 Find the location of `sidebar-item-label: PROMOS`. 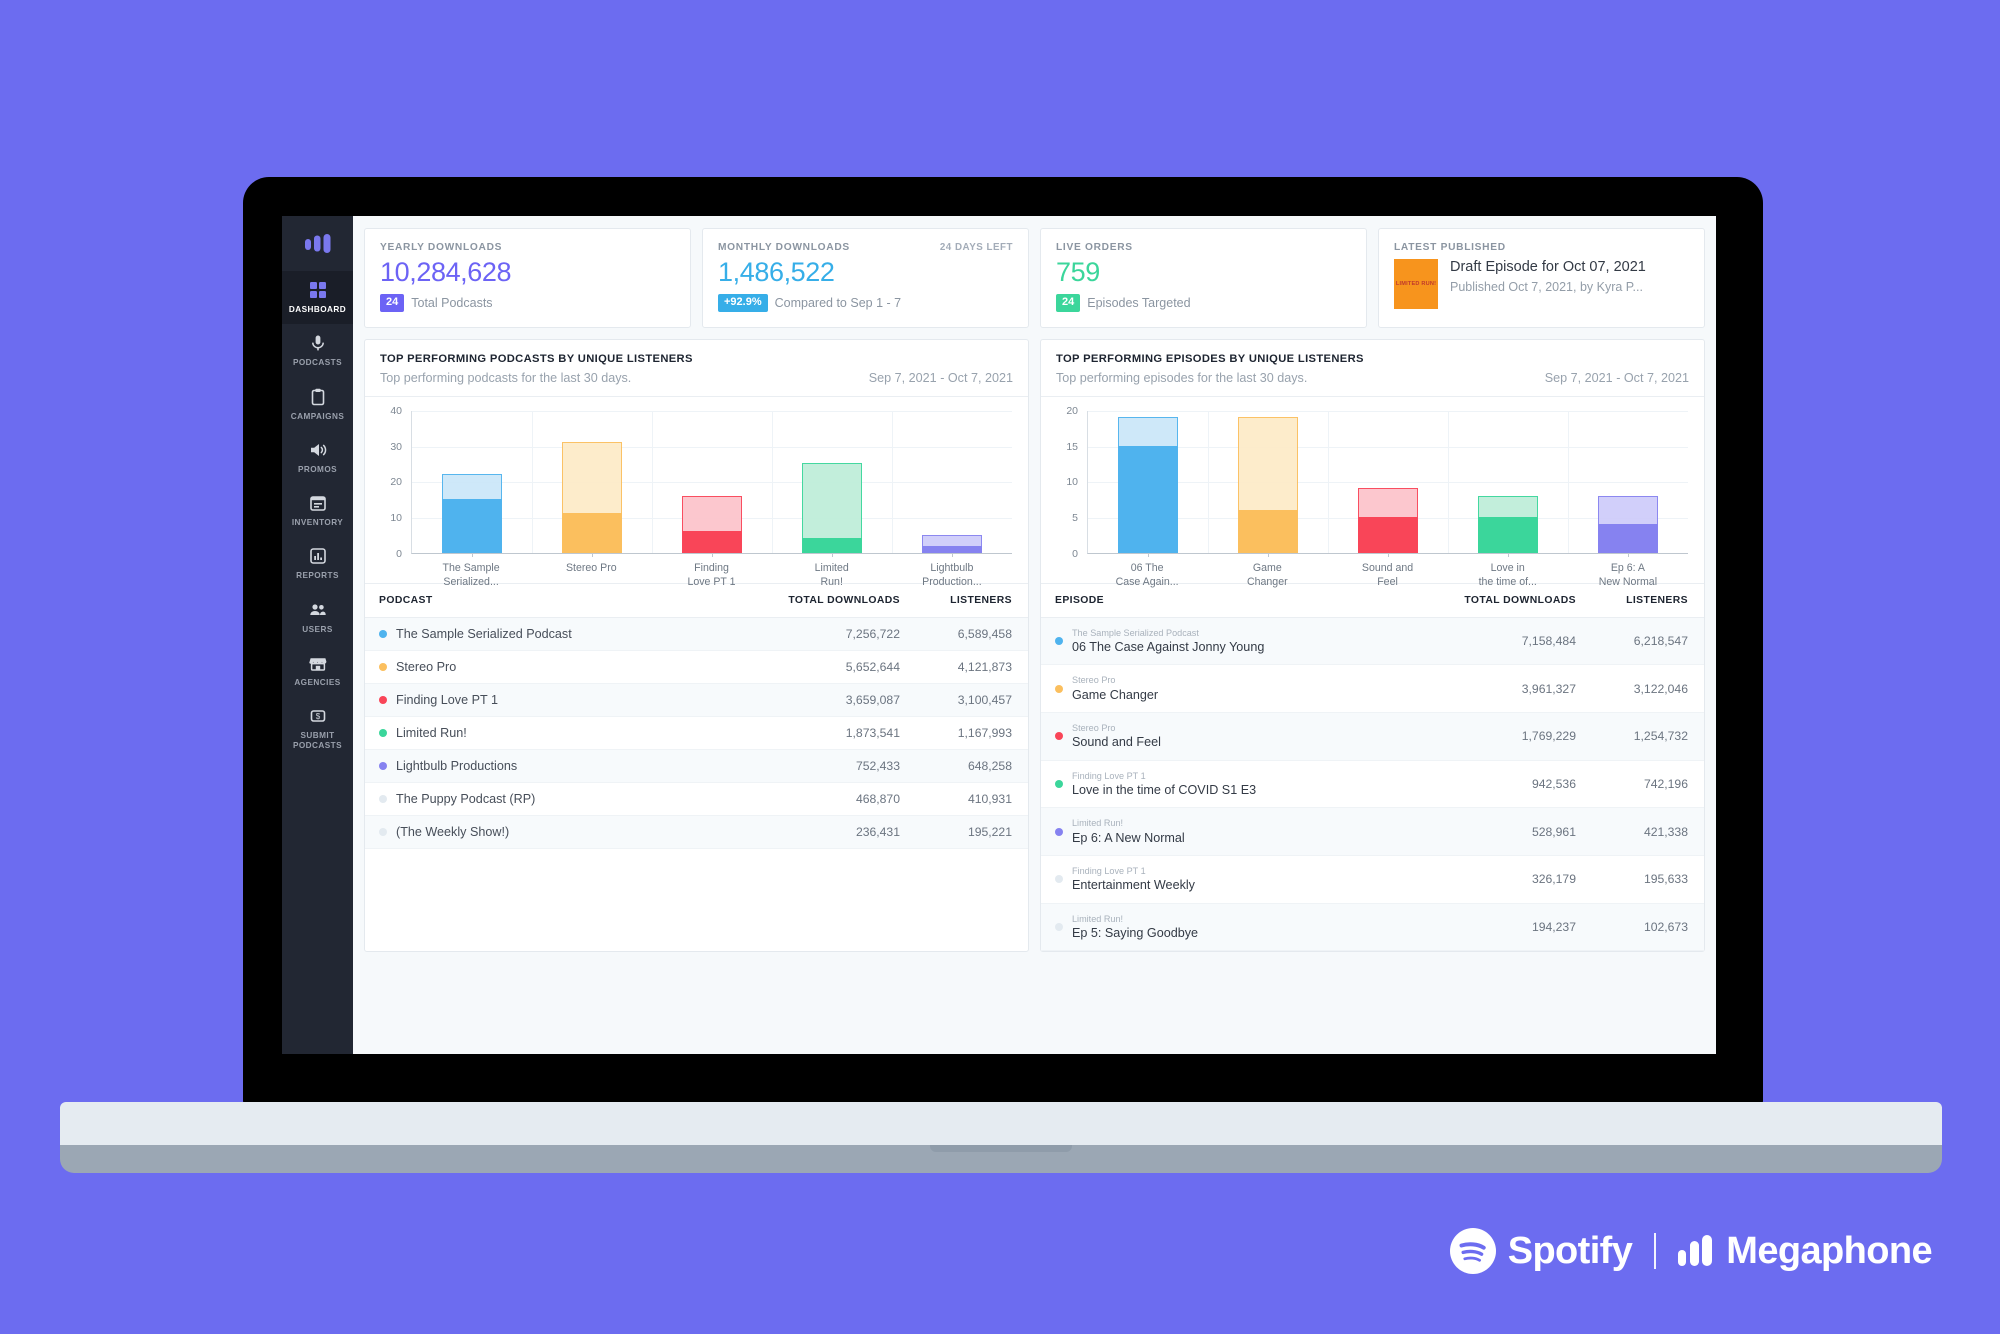

sidebar-item-label: PROMOS is located at coordinates (317, 469).